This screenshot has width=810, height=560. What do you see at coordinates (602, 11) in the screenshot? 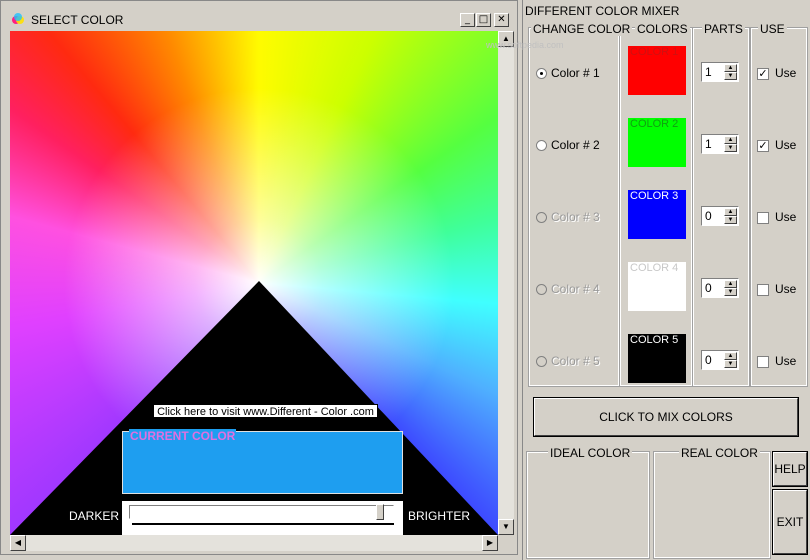
I see `window-title: DIFFERENT COLOR MIXER` at bounding box center [602, 11].